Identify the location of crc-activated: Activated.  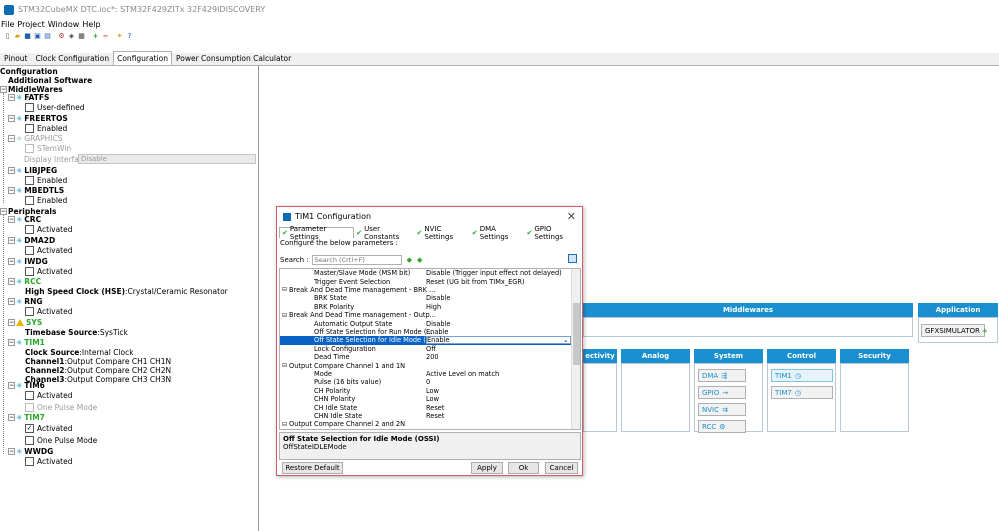
(49, 229).